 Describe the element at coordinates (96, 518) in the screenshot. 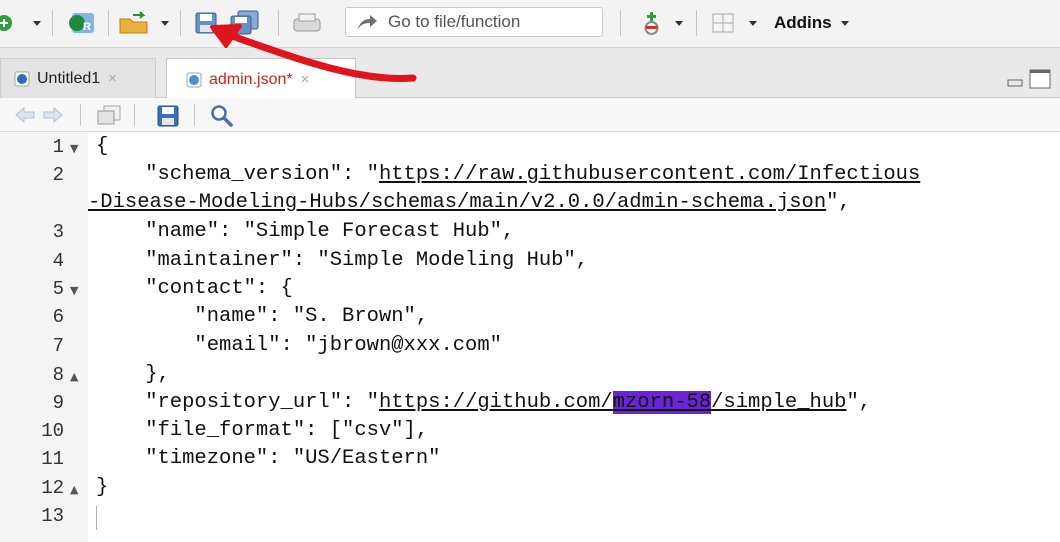

I see `text-cursor` at that location.